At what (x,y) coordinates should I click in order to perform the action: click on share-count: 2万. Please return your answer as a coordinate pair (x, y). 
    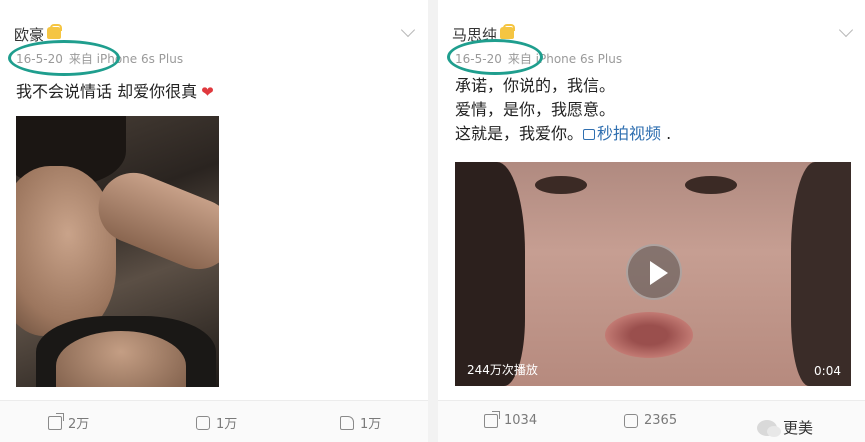
    Looking at the image, I should click on (79, 424).